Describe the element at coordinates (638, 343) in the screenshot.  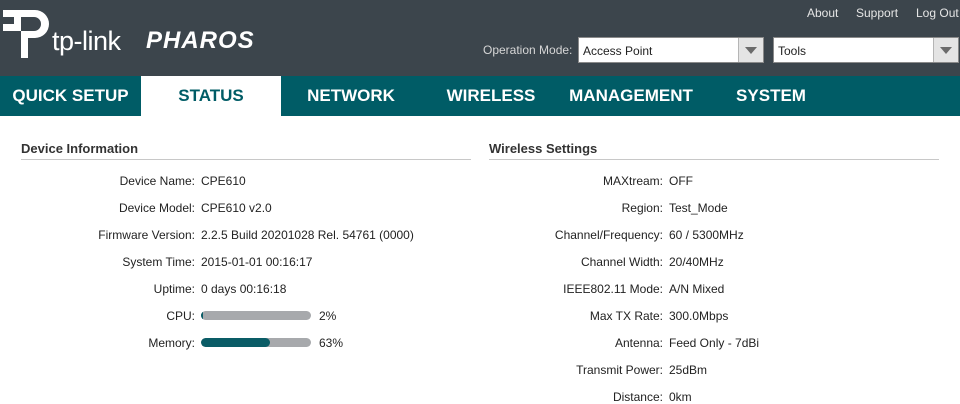
I see `antenna-label: Antenna:` at that location.